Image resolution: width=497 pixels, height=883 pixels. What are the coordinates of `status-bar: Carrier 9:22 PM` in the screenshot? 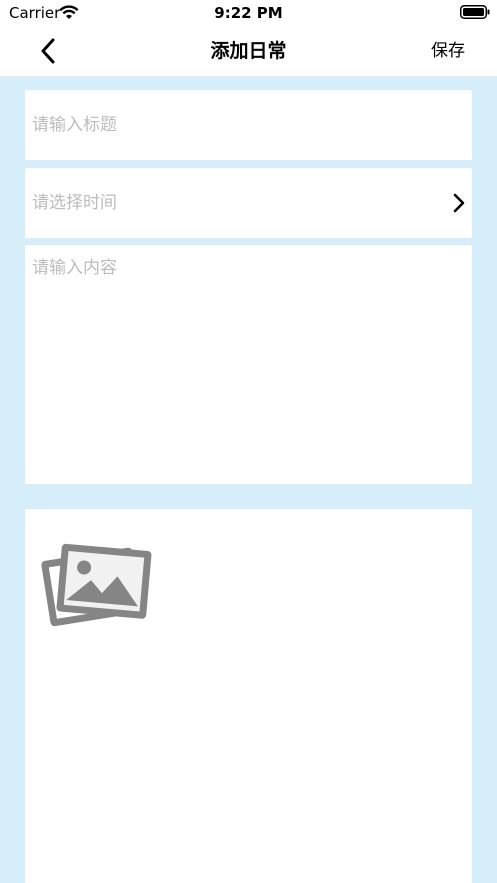 It's located at (248, 13).